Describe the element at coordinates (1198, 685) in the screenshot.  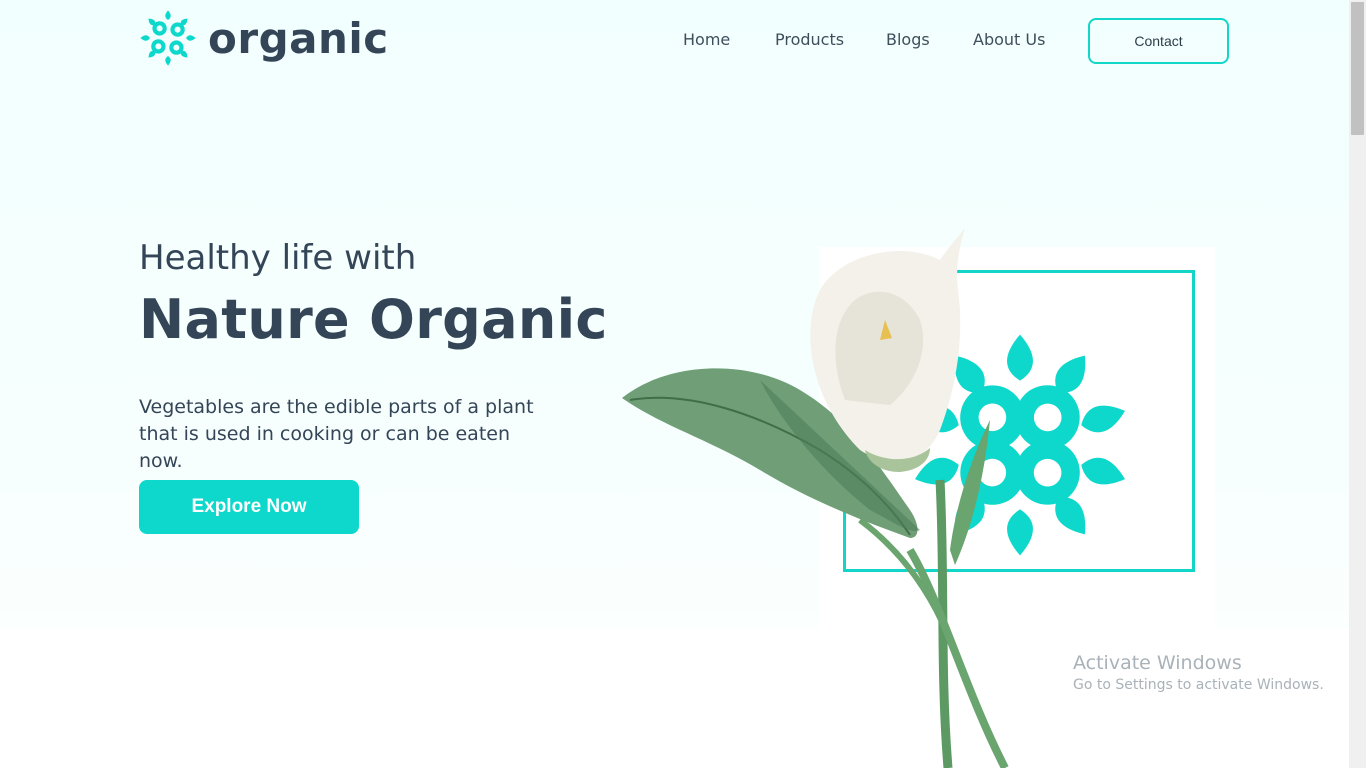
I see `activate-windows-subtitle: Go to Settings to activate Windows.` at that location.